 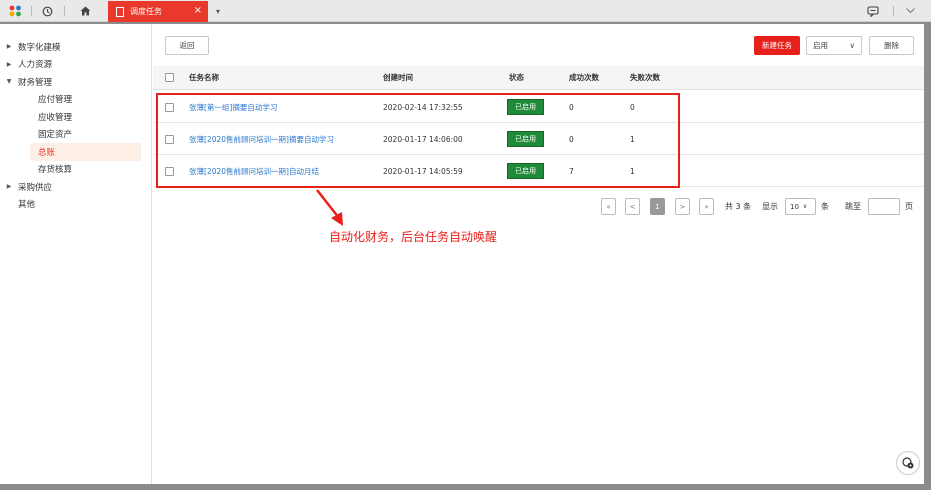 What do you see at coordinates (120, 11) in the screenshot?
I see `document-icon` at bounding box center [120, 11].